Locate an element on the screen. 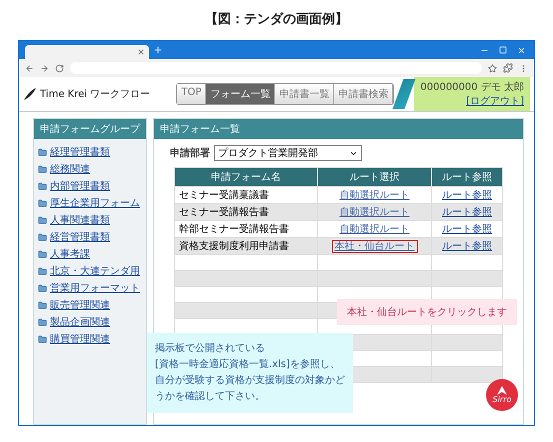 The width and height of the screenshot is (553, 442). column-header: ルート選択 is located at coordinates (374, 177).